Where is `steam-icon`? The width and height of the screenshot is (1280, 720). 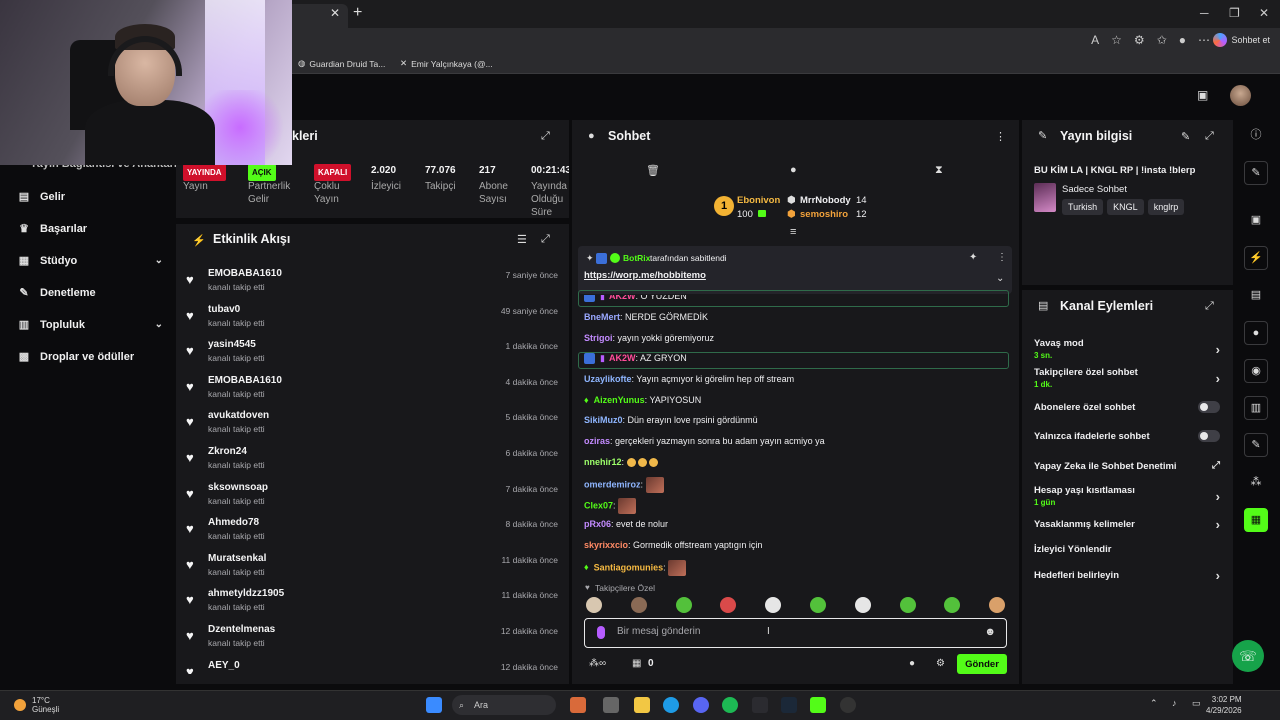
steam-icon is located at coordinates (789, 705).